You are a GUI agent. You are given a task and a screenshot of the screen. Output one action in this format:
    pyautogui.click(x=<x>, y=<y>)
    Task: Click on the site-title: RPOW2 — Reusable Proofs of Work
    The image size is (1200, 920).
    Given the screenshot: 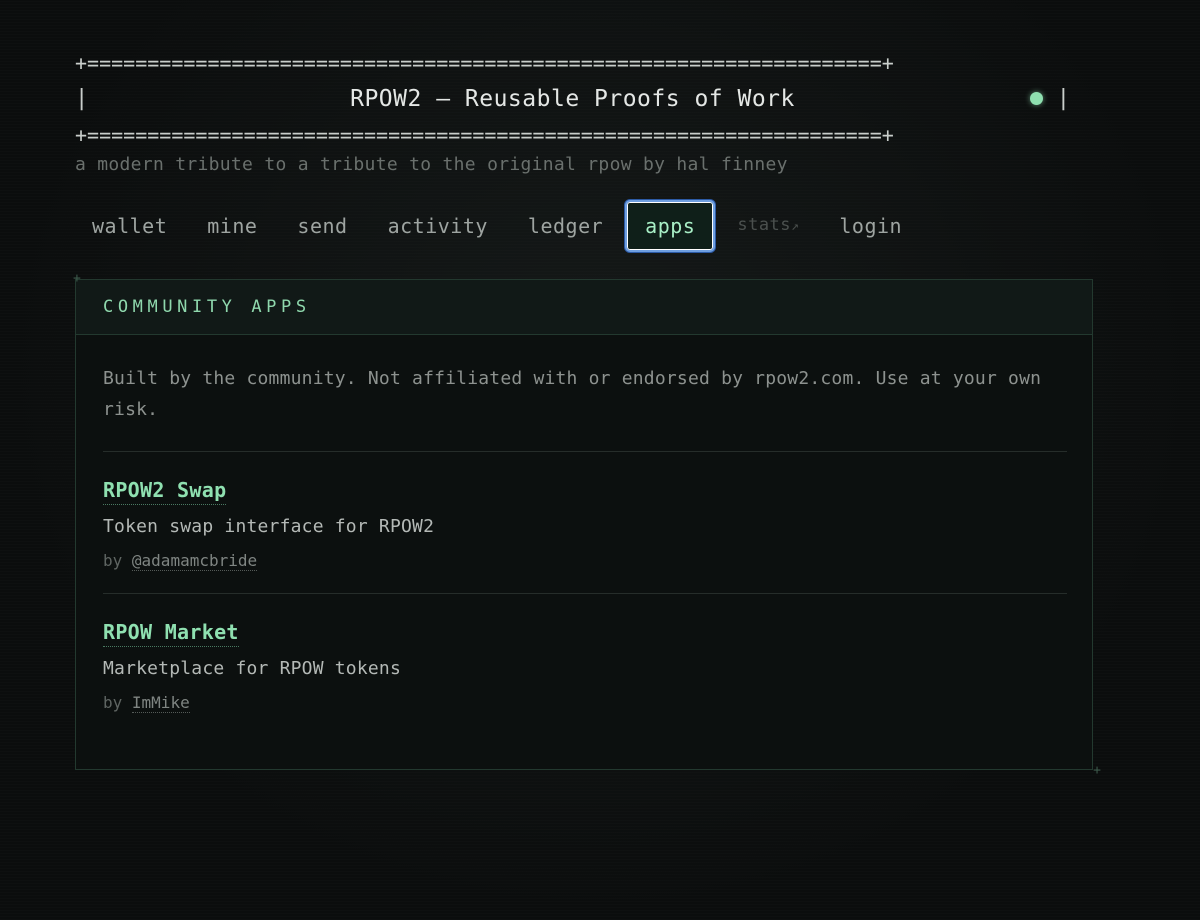 What is the action you would take?
    pyautogui.click(x=572, y=99)
    